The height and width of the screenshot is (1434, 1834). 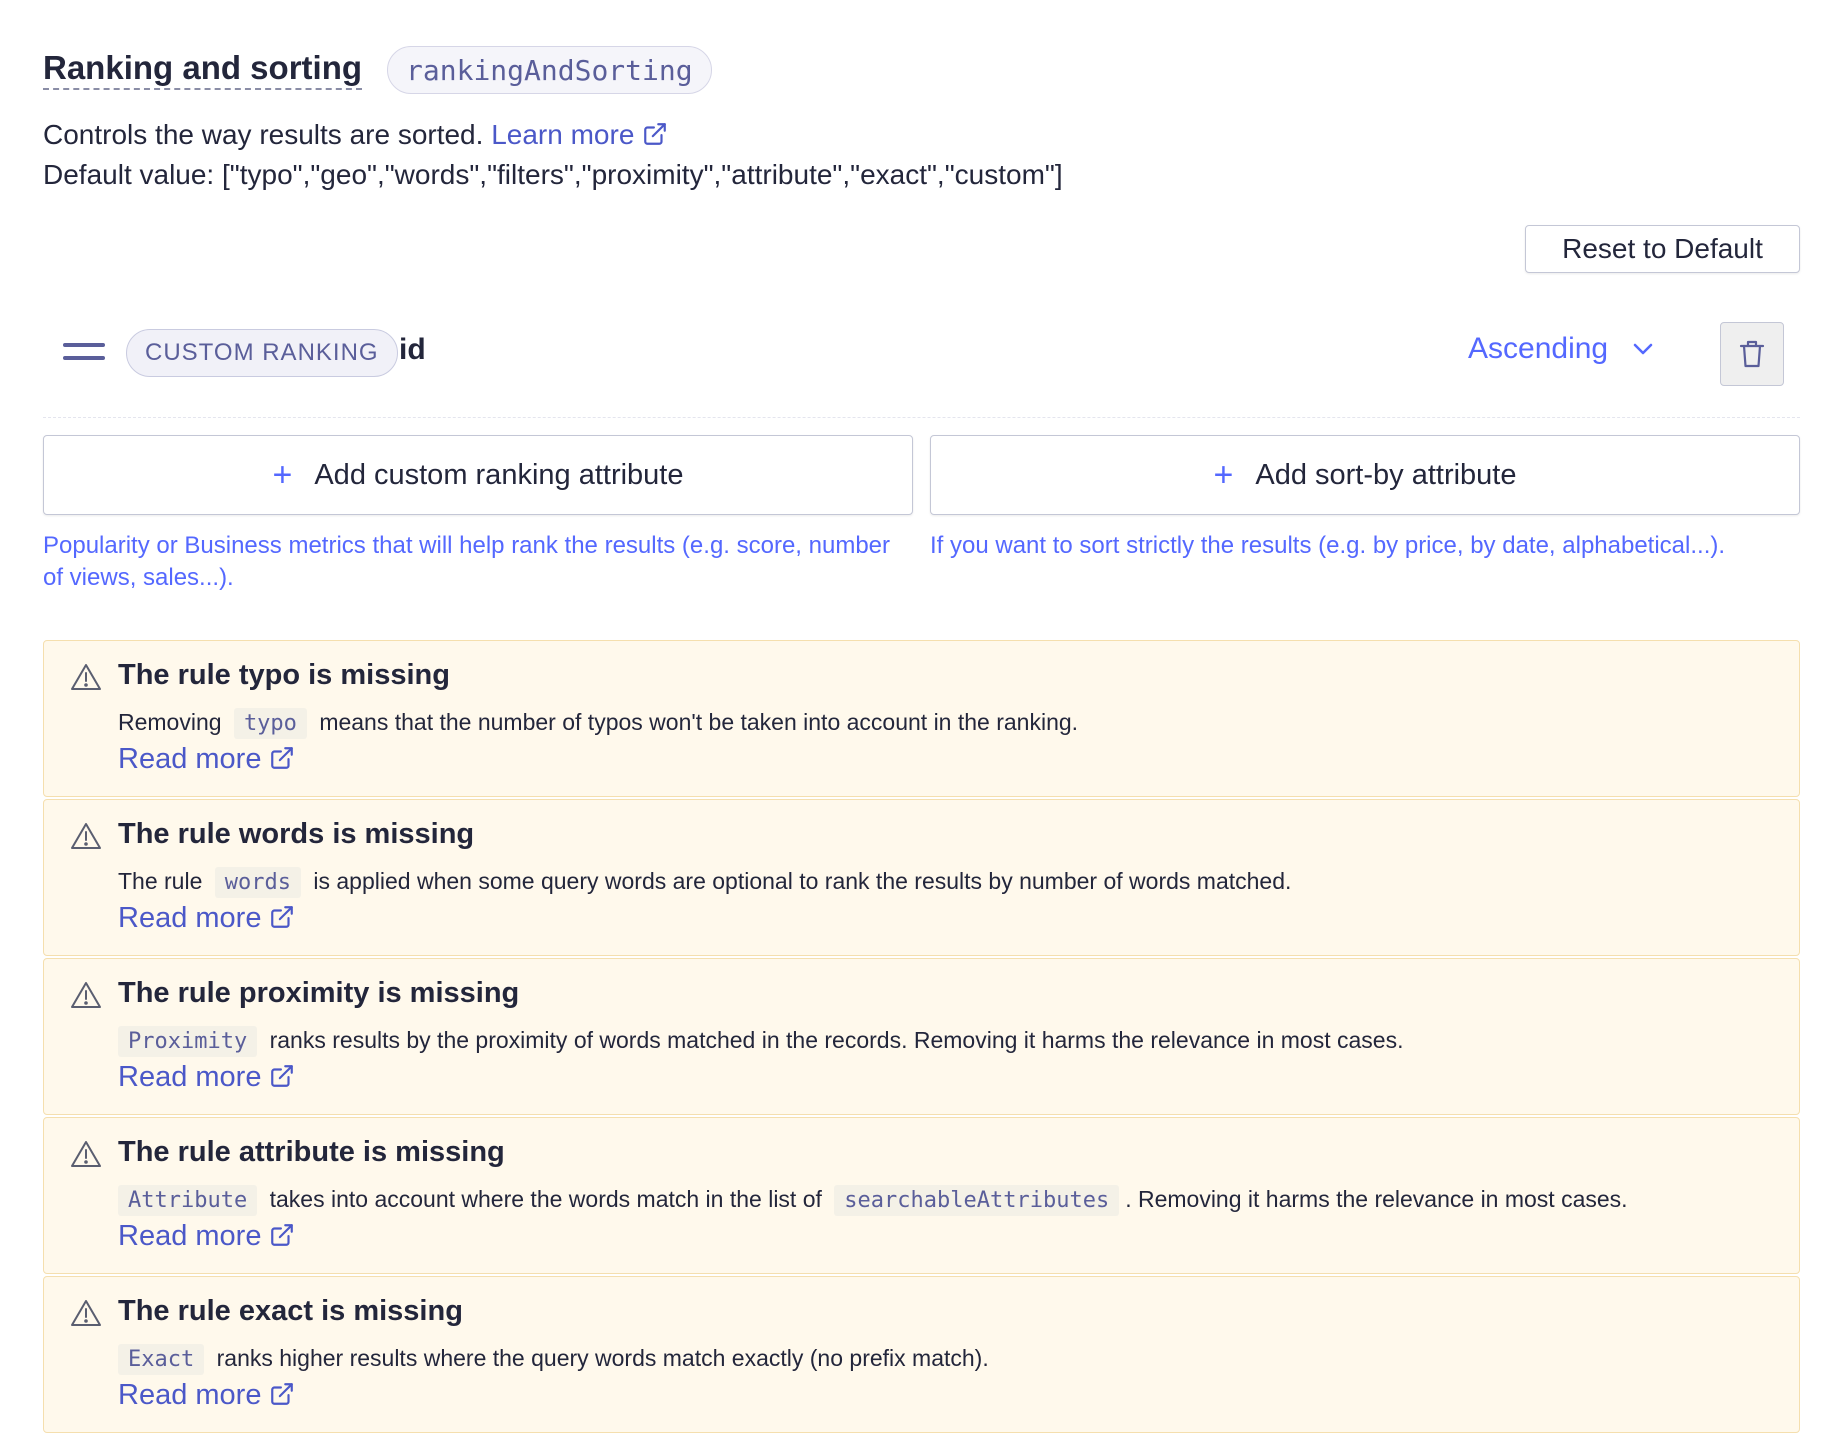 I want to click on setting-key-chip: rankingAndSorting, so click(x=549, y=70).